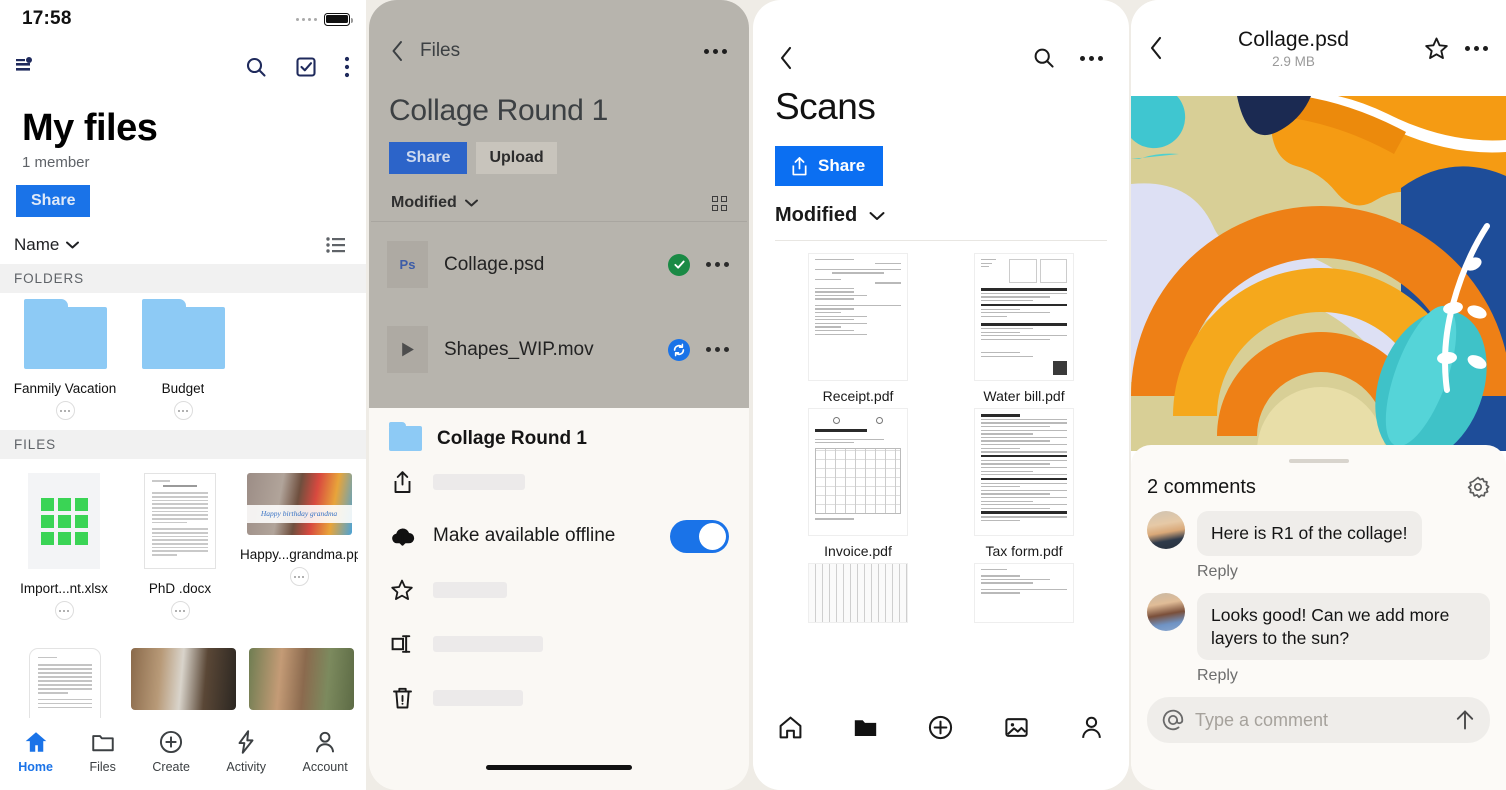 This screenshot has height=790, width=1506. What do you see at coordinates (336, 245) in the screenshot?
I see `list-view-icon` at bounding box center [336, 245].